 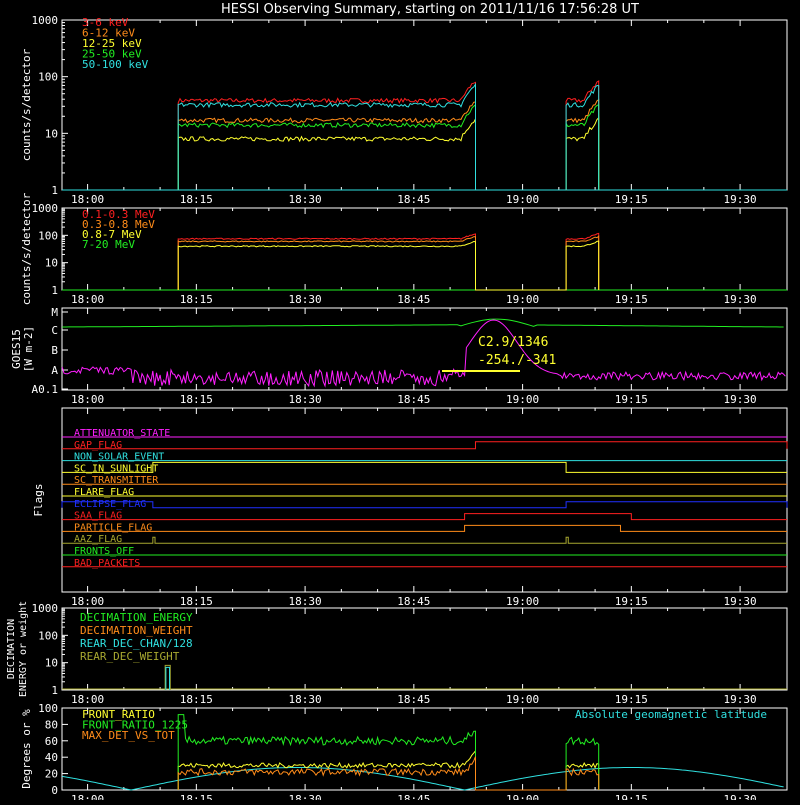 What do you see at coordinates (11, 649) in the screenshot?
I see `y-axis-label-part: DECIMATION` at bounding box center [11, 649].